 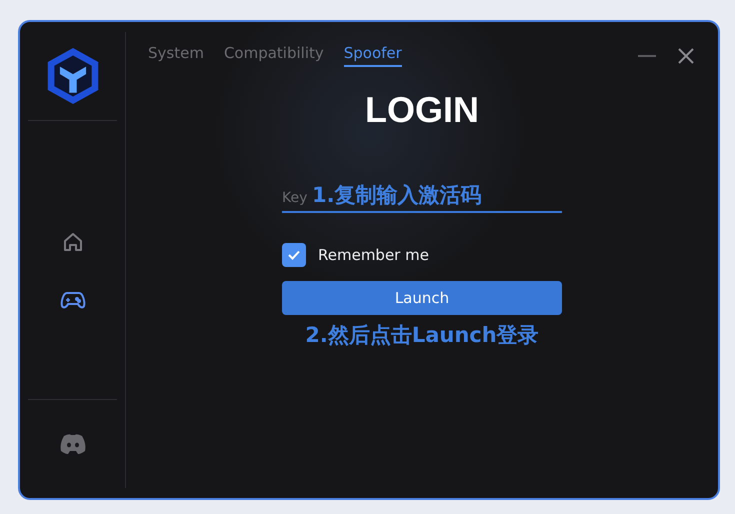 I want to click on annotation-text: 2.然后点击Launch登录, so click(x=422, y=335).